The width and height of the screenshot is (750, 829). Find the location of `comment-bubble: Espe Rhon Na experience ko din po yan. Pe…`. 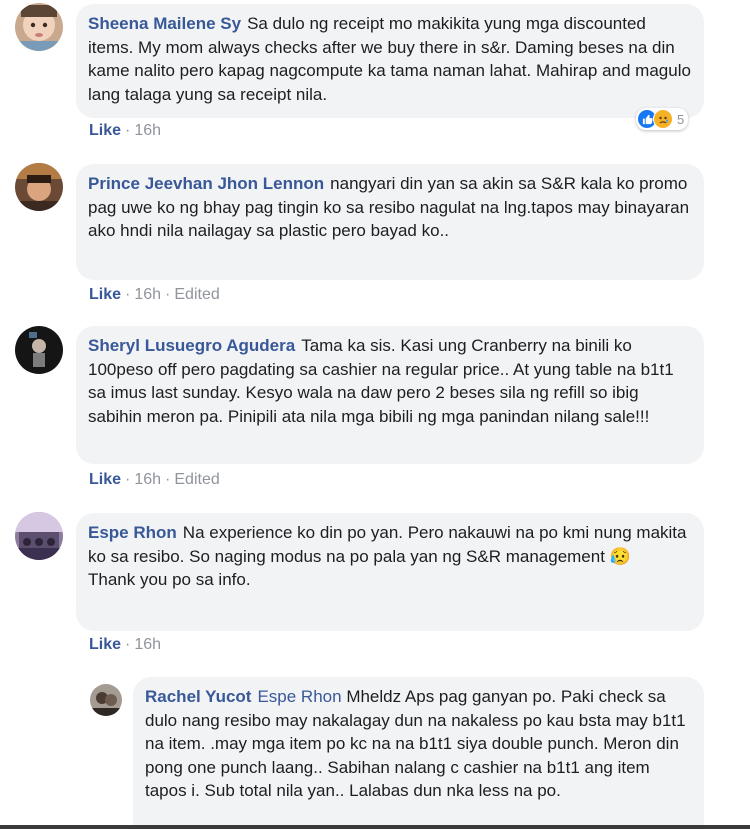

comment-bubble: Espe Rhon Na experience ko din po yan. Pe… is located at coordinates (390, 572).